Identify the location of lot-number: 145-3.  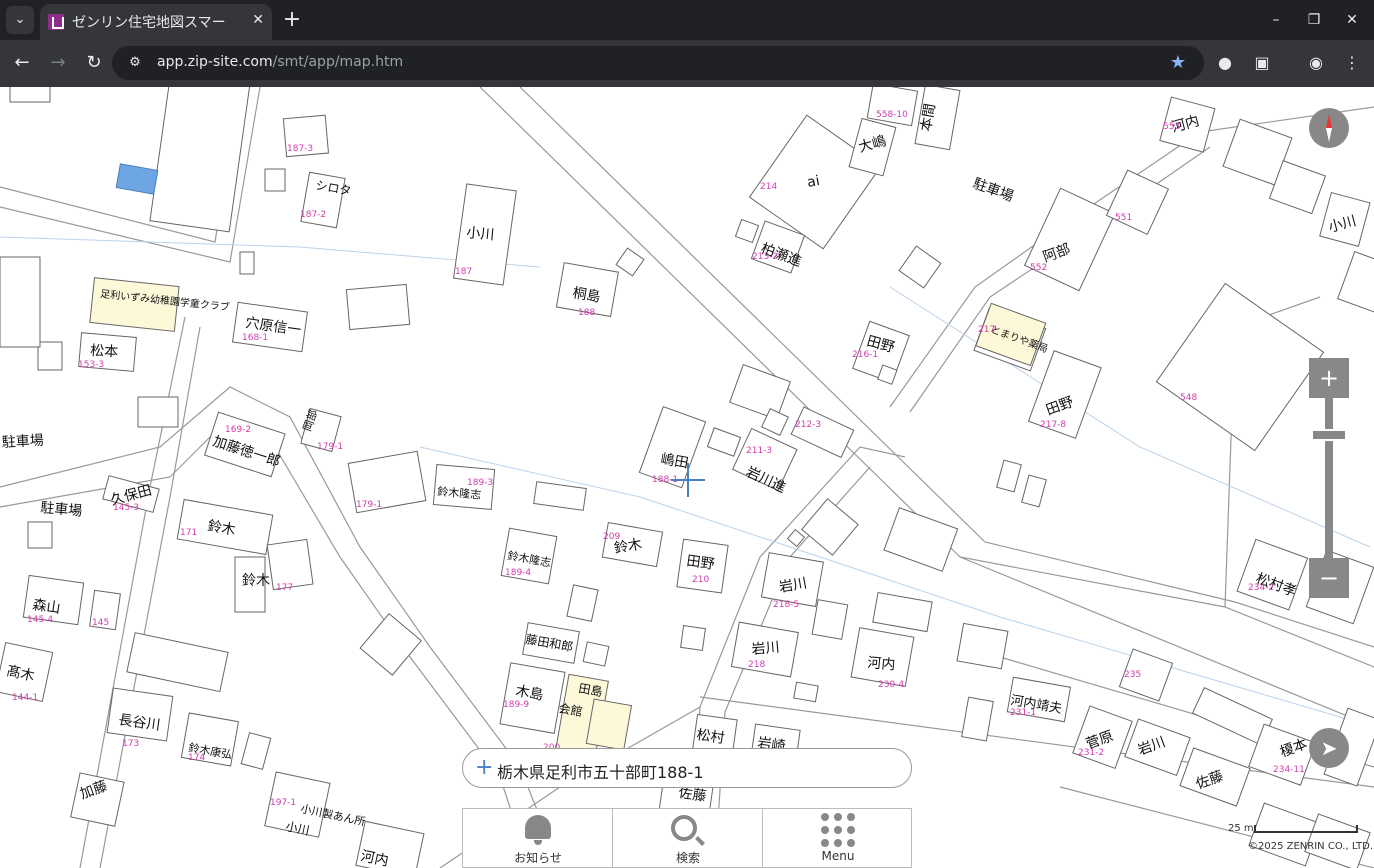
(126, 508).